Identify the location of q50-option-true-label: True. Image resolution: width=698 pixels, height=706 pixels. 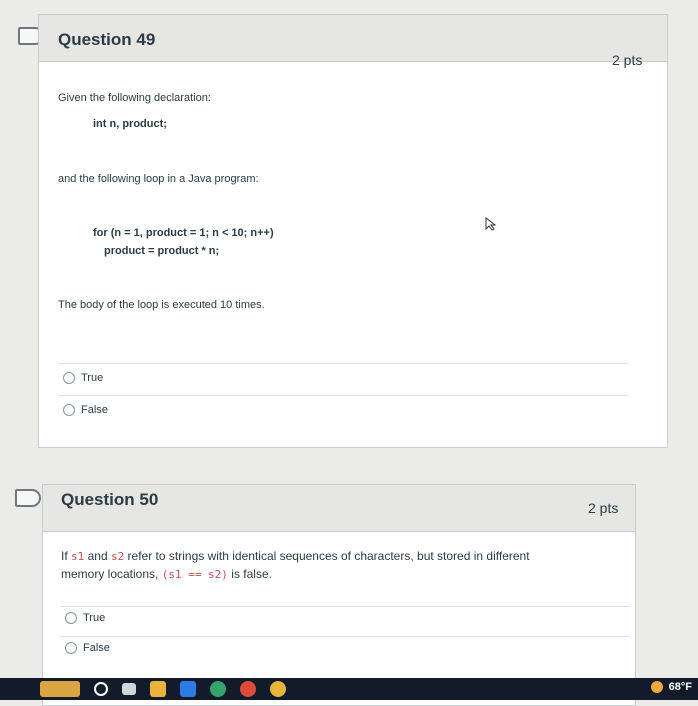
(94, 618).